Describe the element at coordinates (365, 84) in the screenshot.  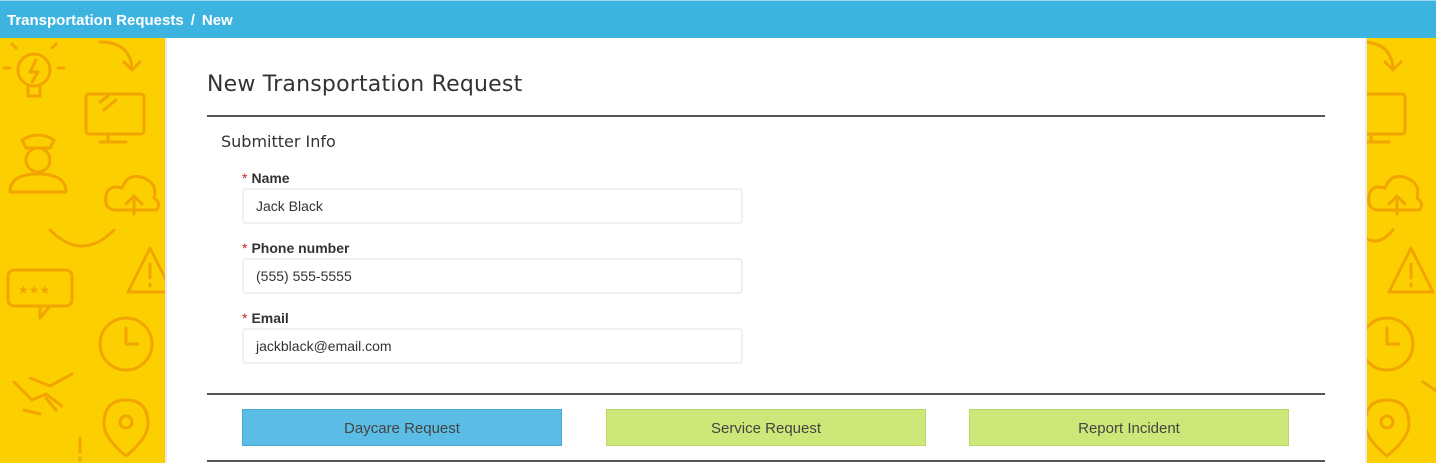
I see `page-title: New Transportation Request` at that location.